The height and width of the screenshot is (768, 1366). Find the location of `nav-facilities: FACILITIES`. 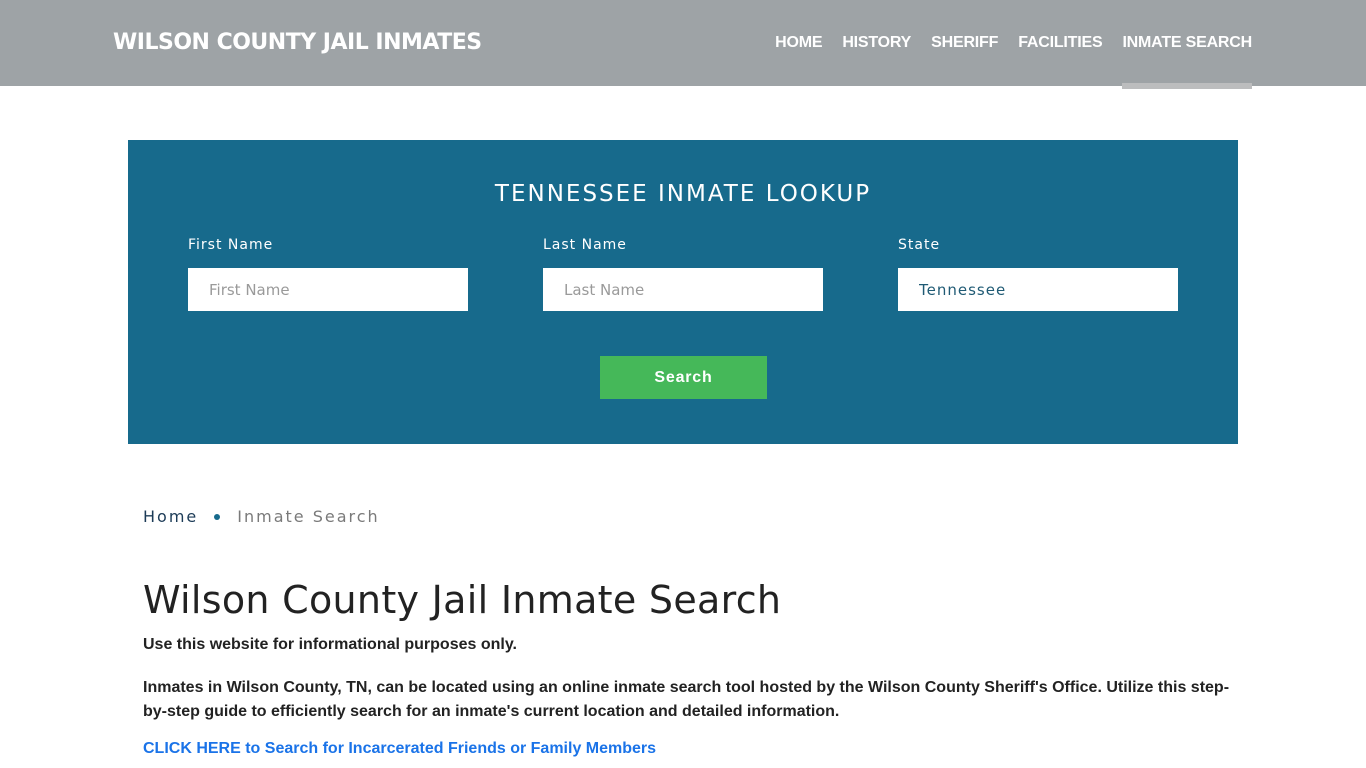

nav-facilities: FACILITIES is located at coordinates (1060, 43).